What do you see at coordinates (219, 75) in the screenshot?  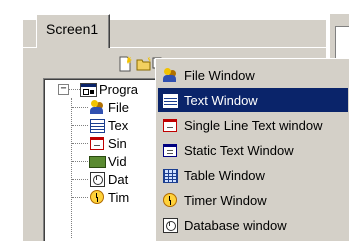 I see `menu-item-label: File Window` at bounding box center [219, 75].